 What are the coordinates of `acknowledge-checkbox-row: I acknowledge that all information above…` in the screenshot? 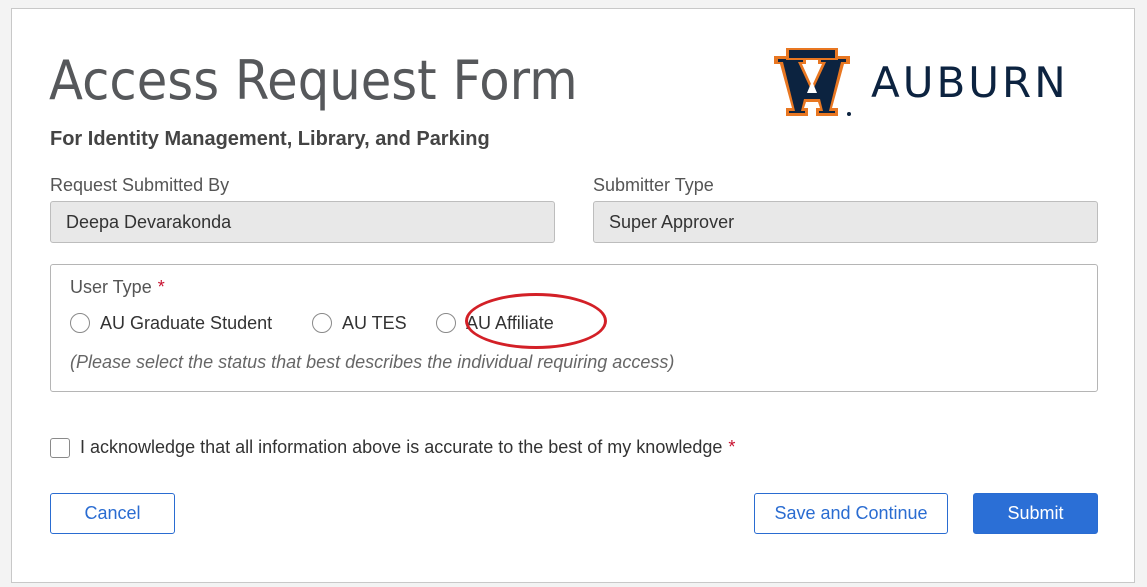 It's located at (392, 447).